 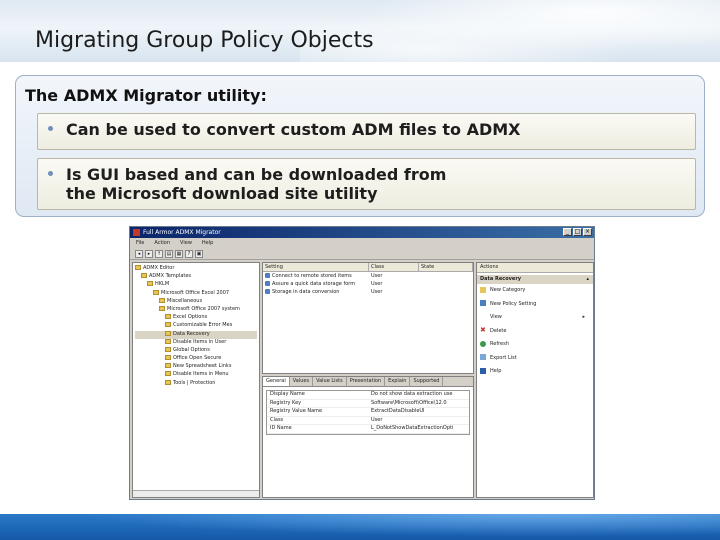 I want to click on refresh-icon, so click(x=483, y=343).